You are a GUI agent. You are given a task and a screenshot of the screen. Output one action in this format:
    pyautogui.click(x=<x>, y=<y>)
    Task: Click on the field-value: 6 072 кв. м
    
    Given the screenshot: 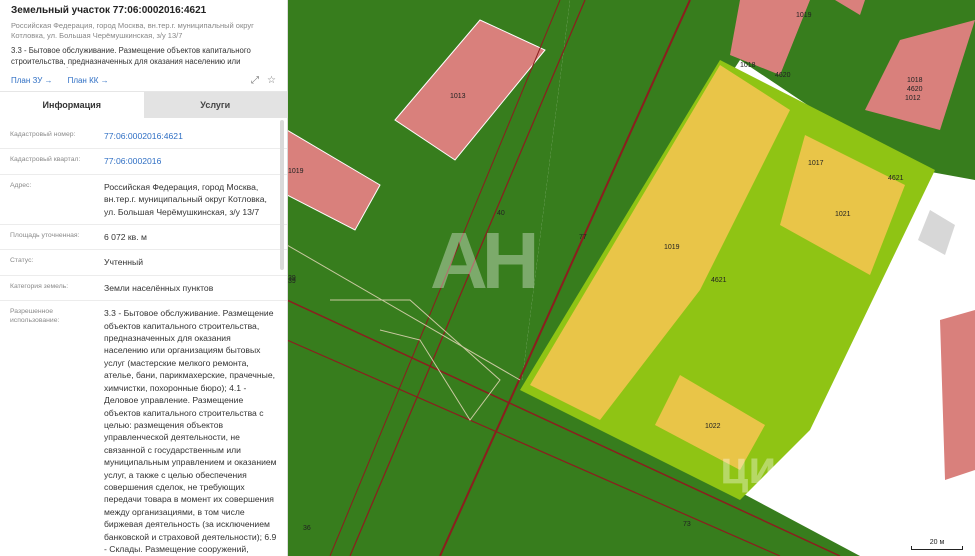 What is the action you would take?
    pyautogui.click(x=125, y=237)
    